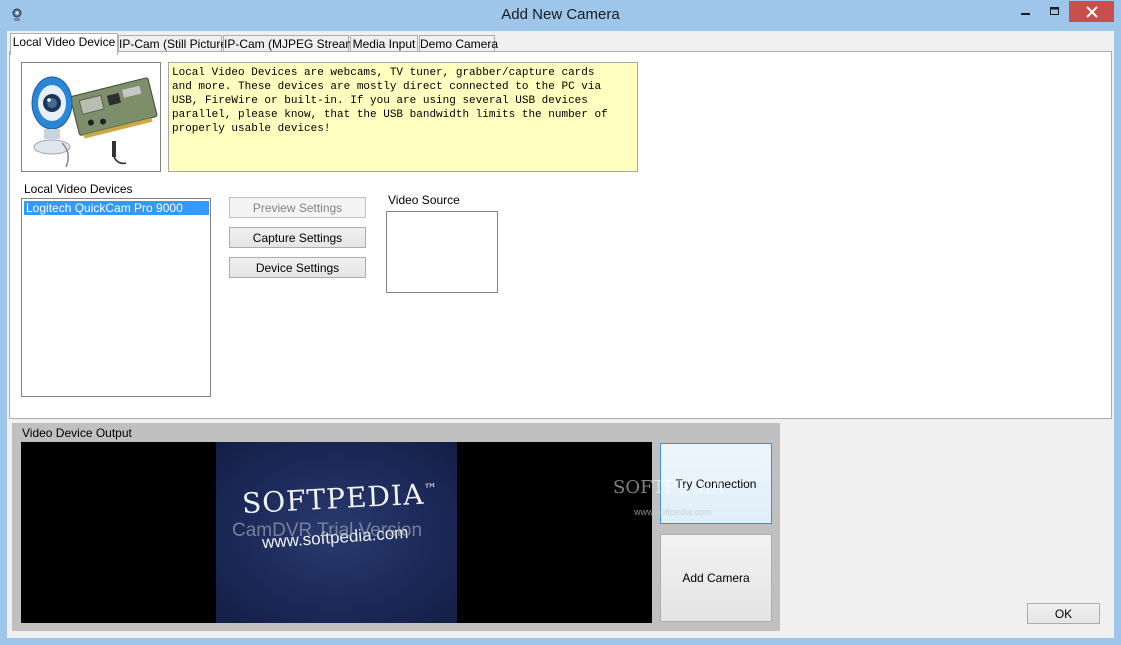  Describe the element at coordinates (297, 237) in the screenshot. I see `capture-settings-button: Capture Settings` at that location.